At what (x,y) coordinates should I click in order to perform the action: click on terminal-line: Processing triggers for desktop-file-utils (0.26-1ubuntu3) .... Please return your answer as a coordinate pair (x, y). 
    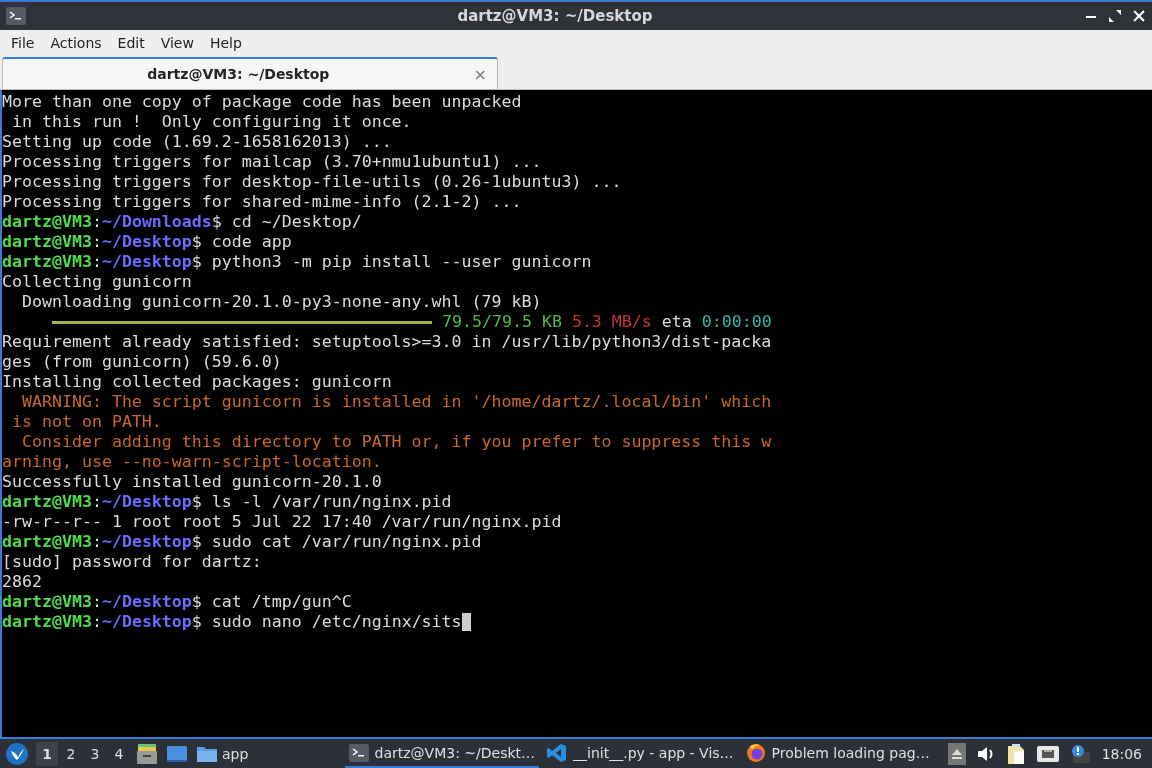
    Looking at the image, I should click on (312, 182).